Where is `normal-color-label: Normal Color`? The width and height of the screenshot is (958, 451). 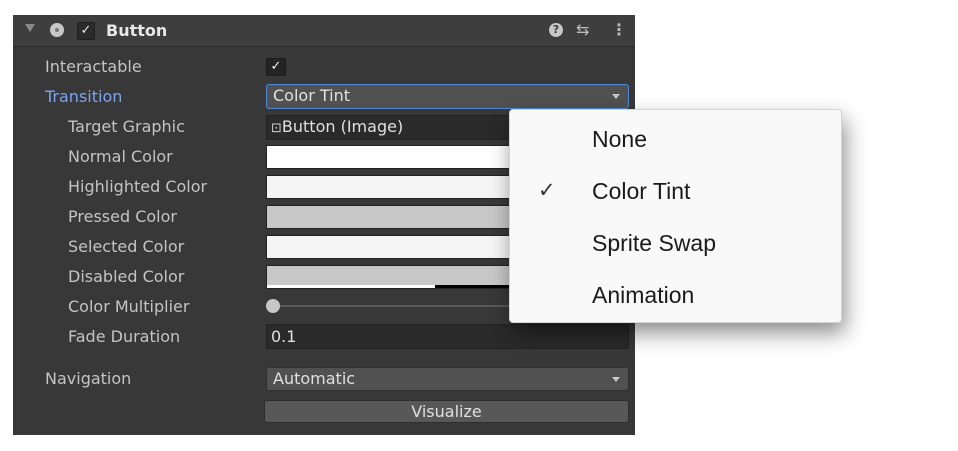
normal-color-label: Normal Color is located at coordinates (120, 156).